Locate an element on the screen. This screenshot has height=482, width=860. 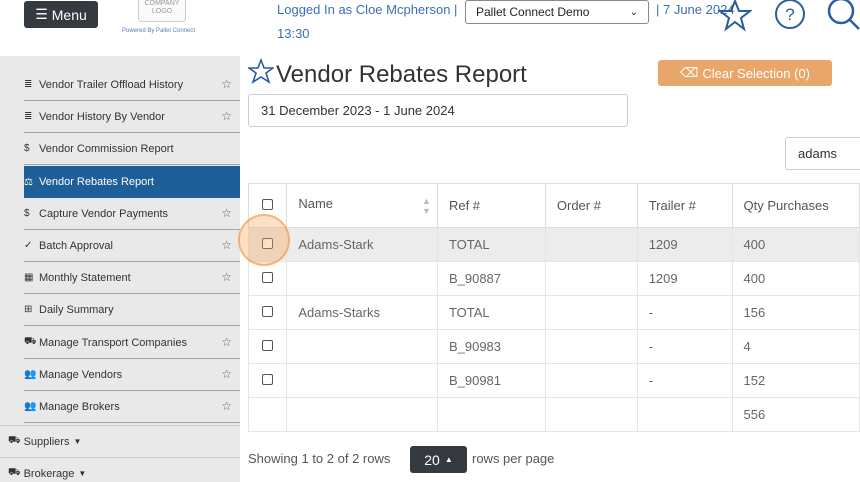
sidebar-item-label: Vendor Trailer Offload History is located at coordinates (111, 84).